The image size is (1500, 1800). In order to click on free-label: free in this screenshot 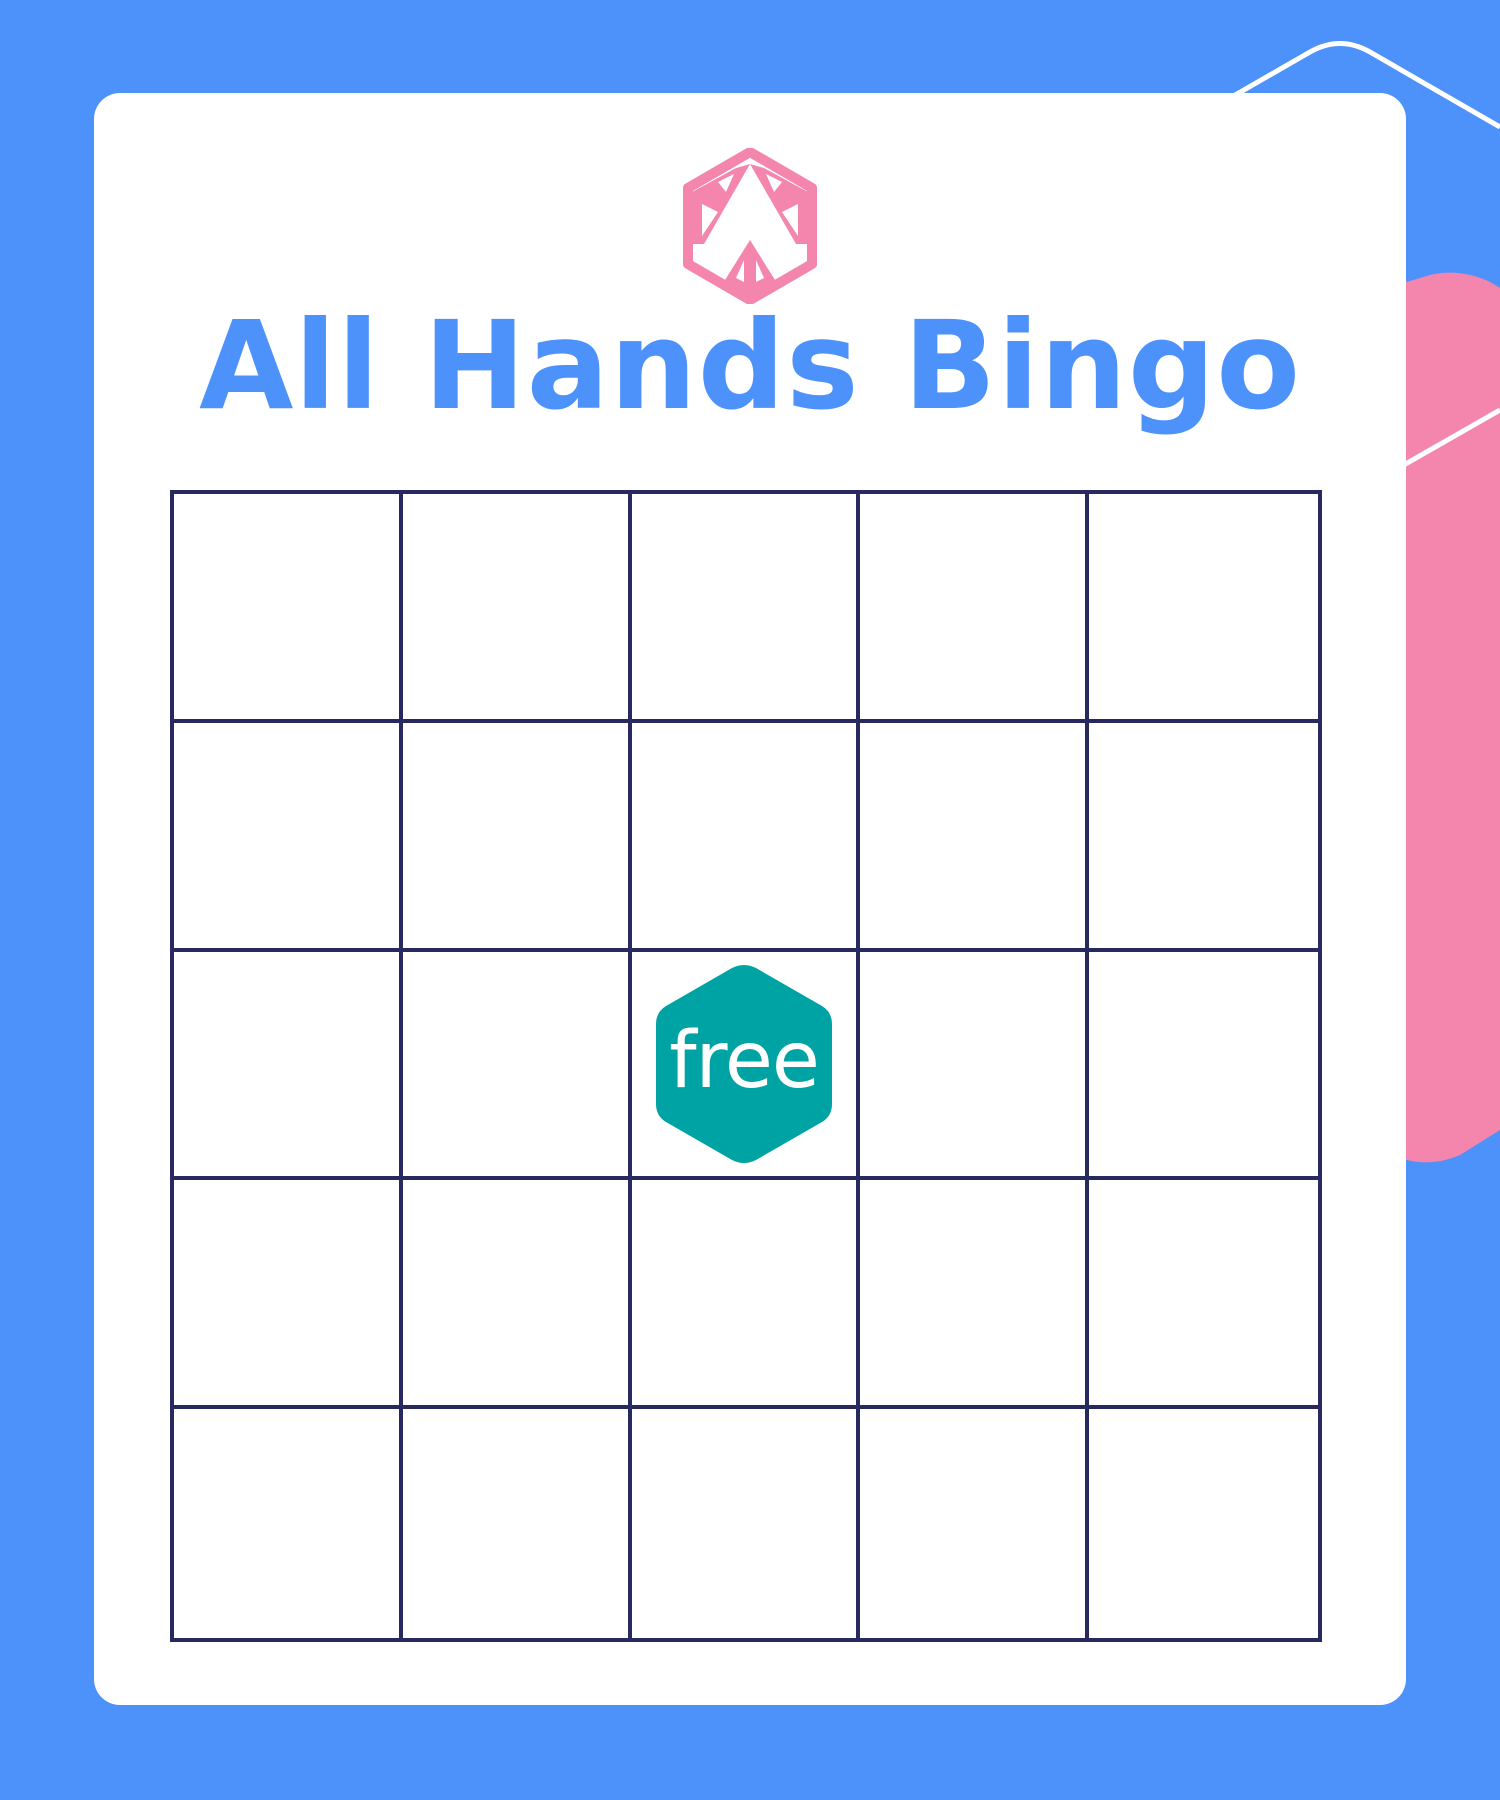, I will do `click(744, 1060)`.